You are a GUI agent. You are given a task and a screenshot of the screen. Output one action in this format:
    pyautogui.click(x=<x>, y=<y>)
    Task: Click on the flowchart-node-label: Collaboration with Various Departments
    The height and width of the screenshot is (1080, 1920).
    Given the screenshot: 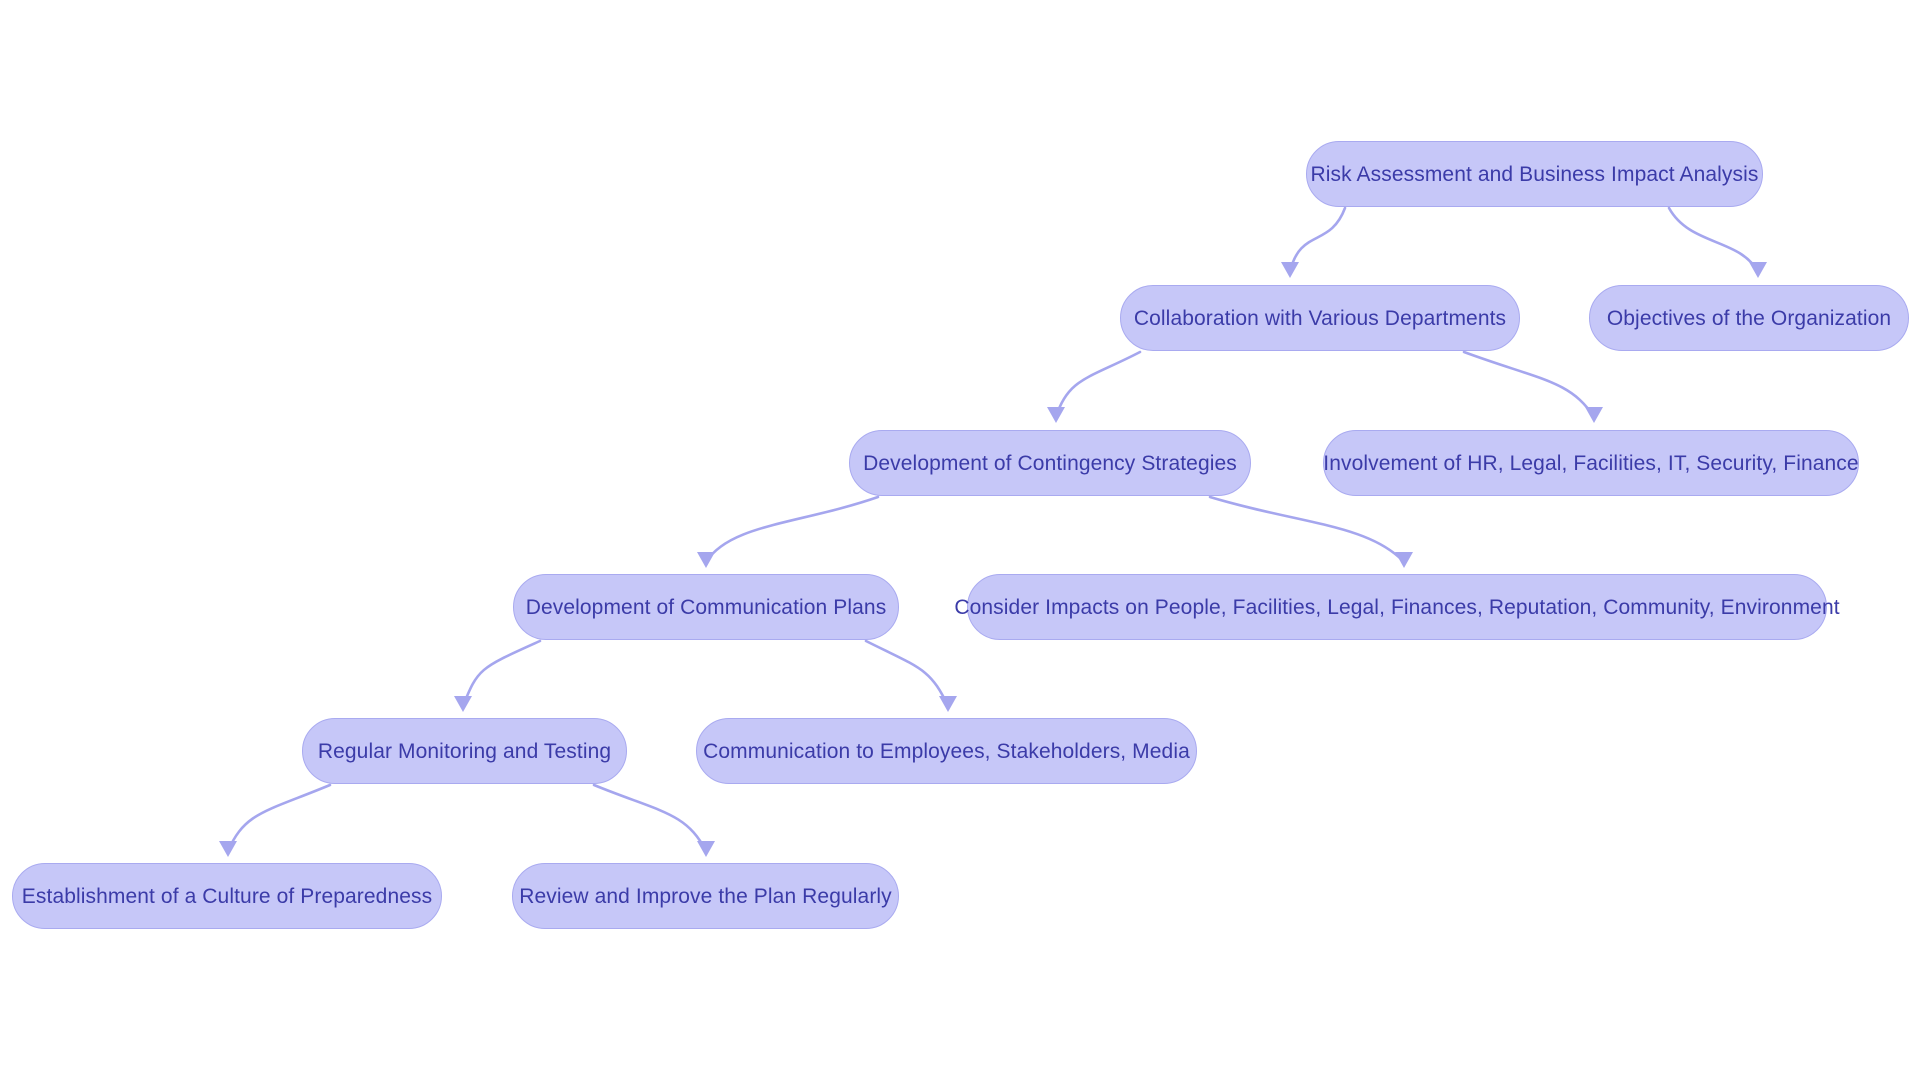 What is the action you would take?
    pyautogui.click(x=1320, y=318)
    